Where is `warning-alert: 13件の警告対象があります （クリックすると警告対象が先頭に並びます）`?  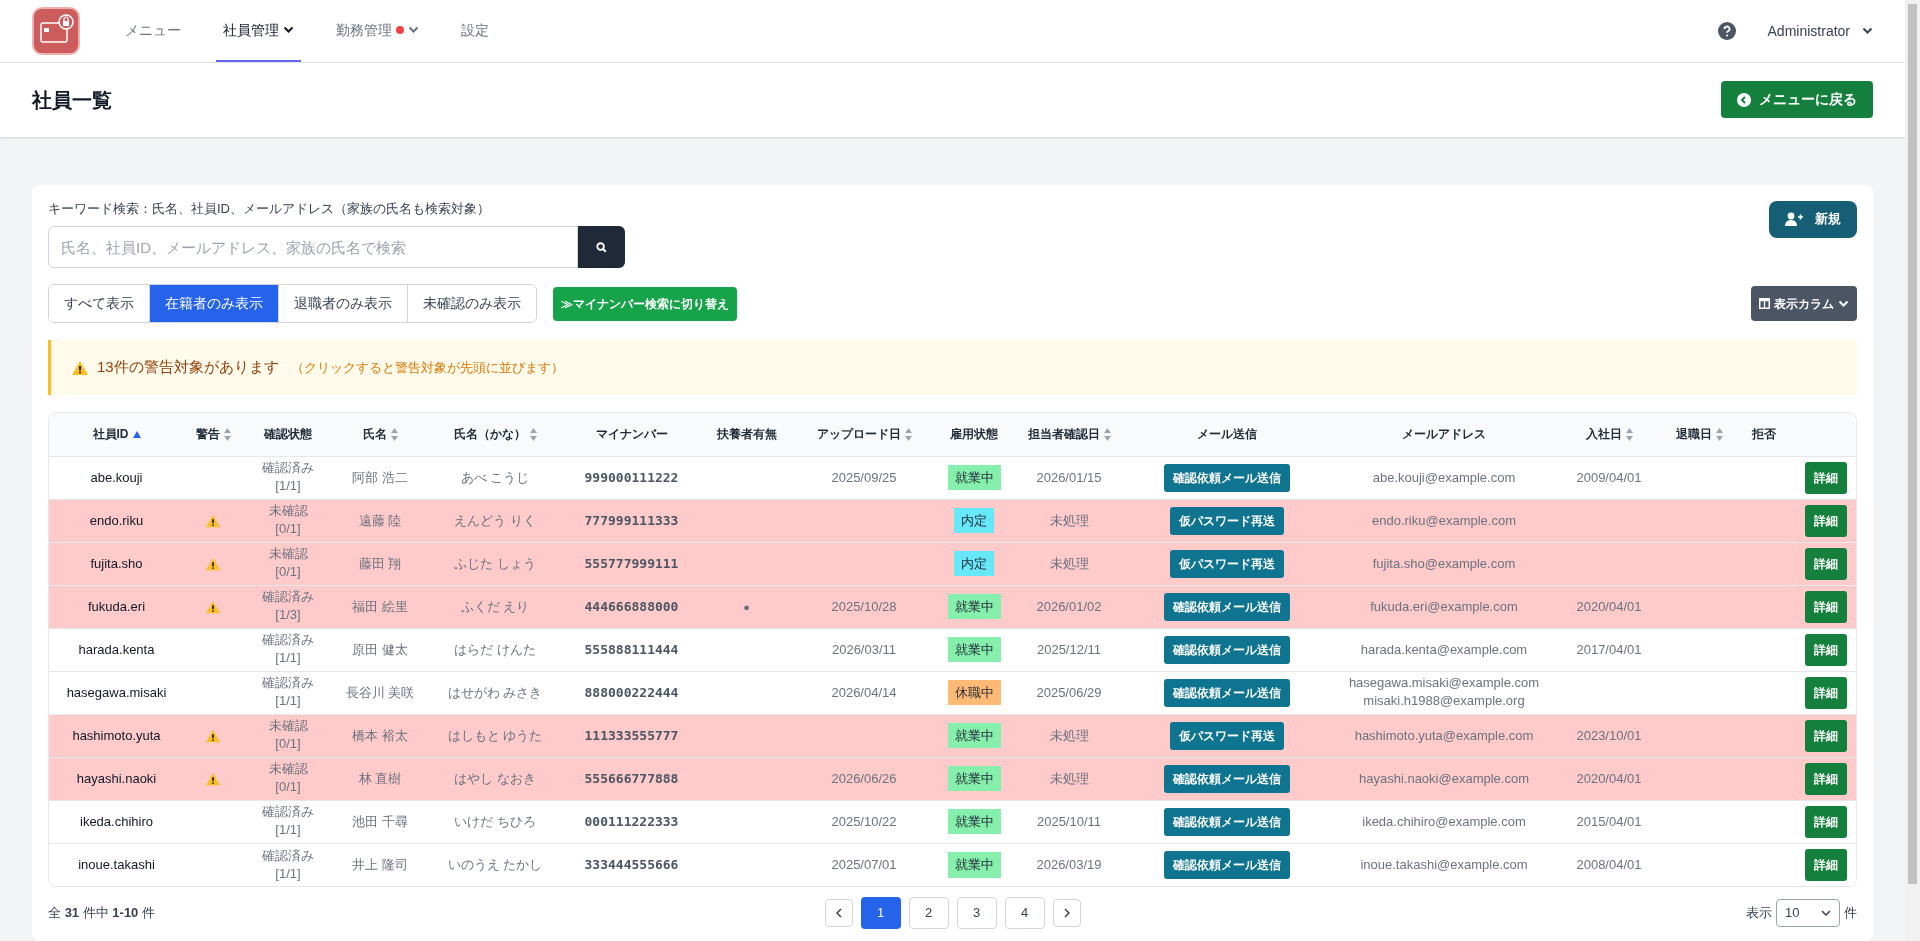 warning-alert: 13件の警告対象があります （クリックすると警告対象が先頭に並びます） is located at coordinates (952, 367).